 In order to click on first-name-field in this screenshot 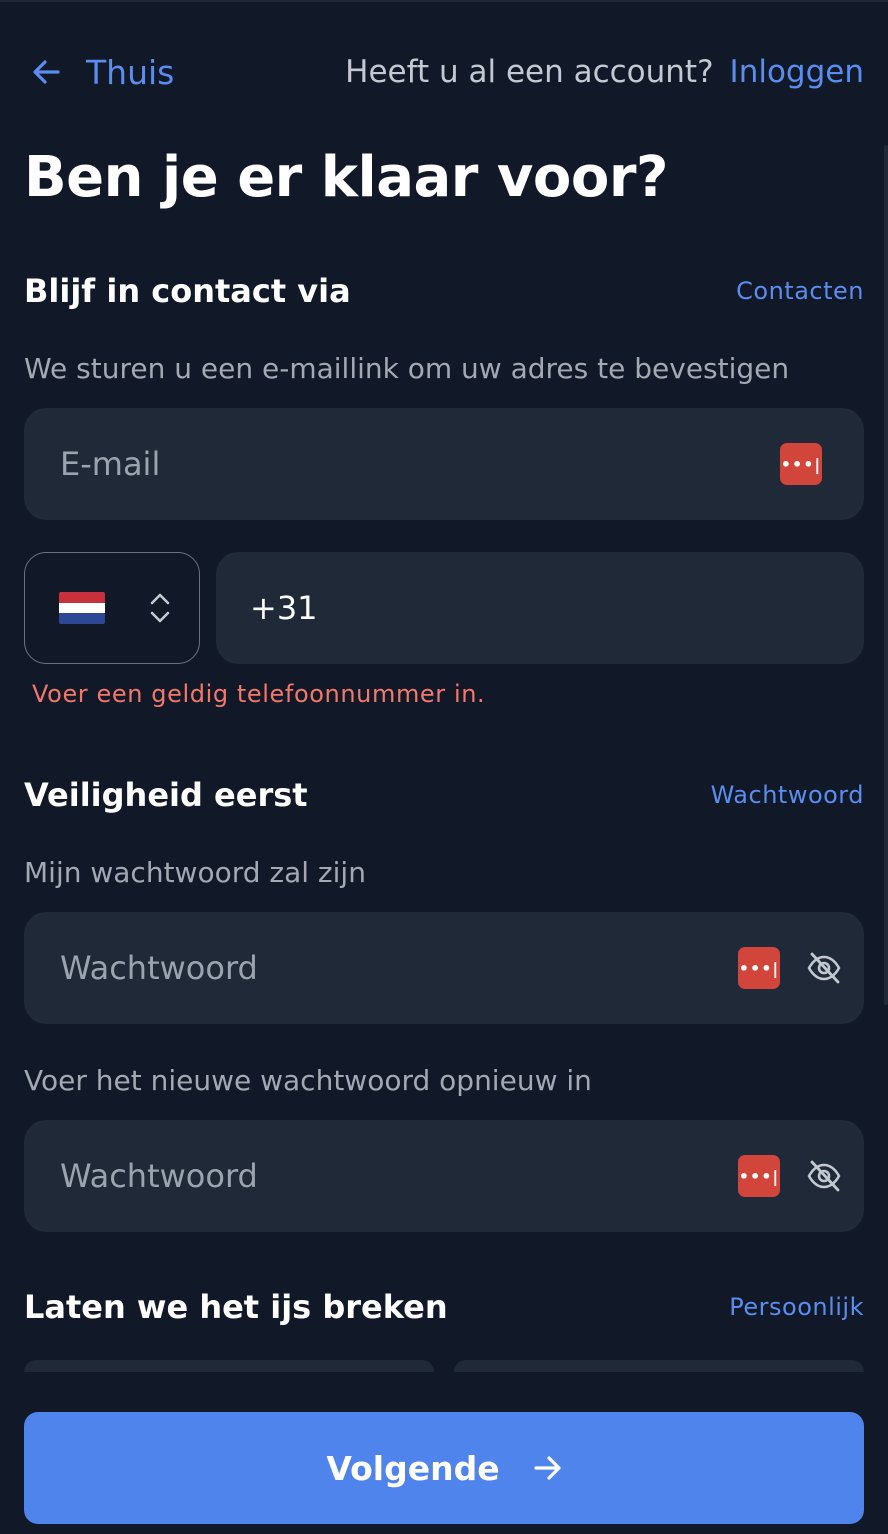, I will do `click(229, 1366)`.